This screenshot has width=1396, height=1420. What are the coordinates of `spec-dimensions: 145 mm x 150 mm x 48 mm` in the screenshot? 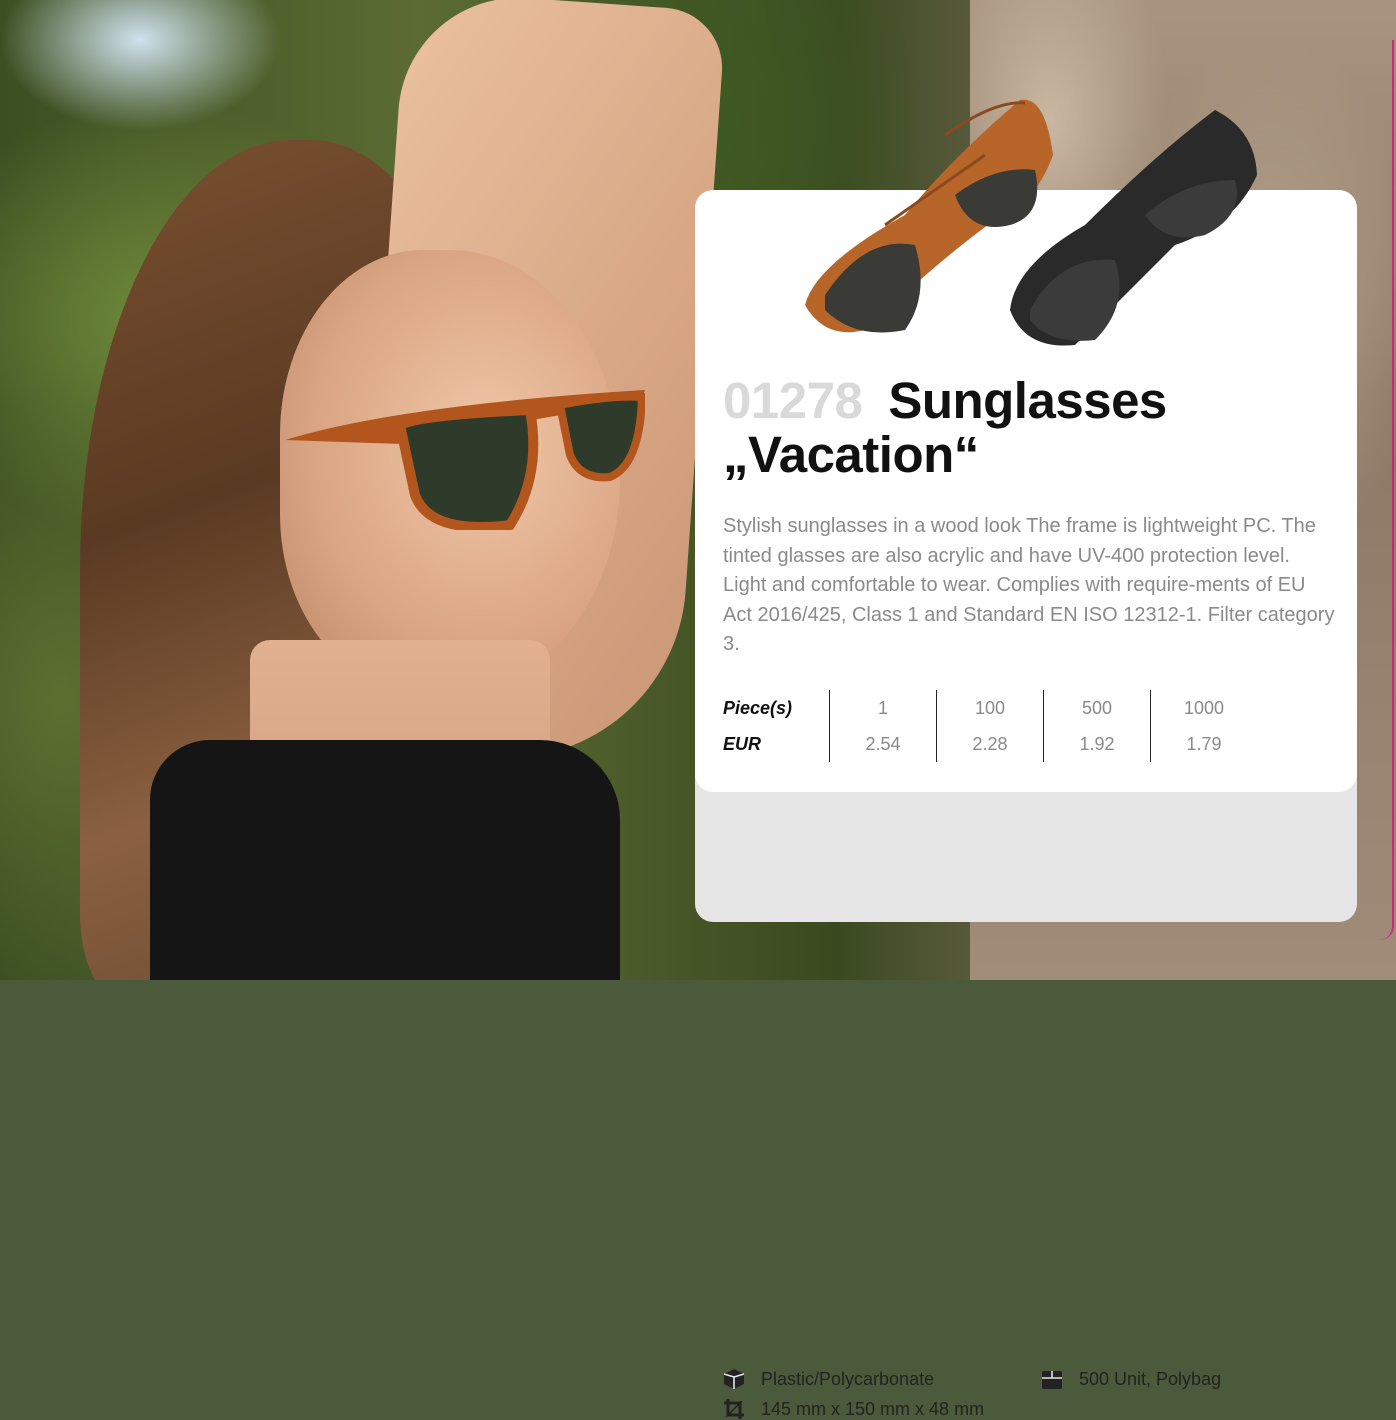 It's located at (853, 1409).